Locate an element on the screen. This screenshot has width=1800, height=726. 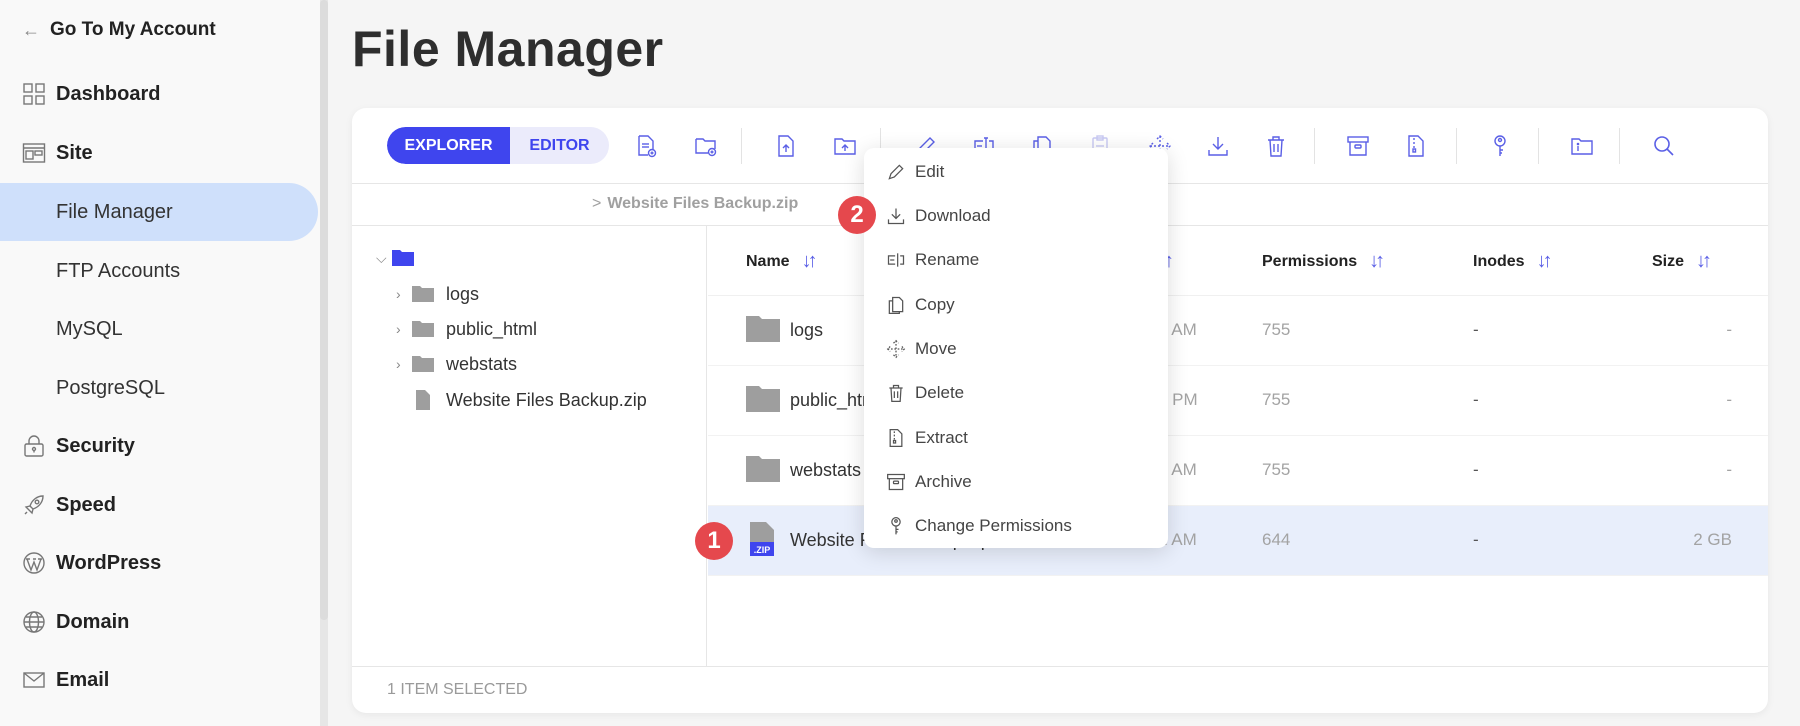
go-to-account-link: ← Go To My Account is located at coordinates (119, 30).